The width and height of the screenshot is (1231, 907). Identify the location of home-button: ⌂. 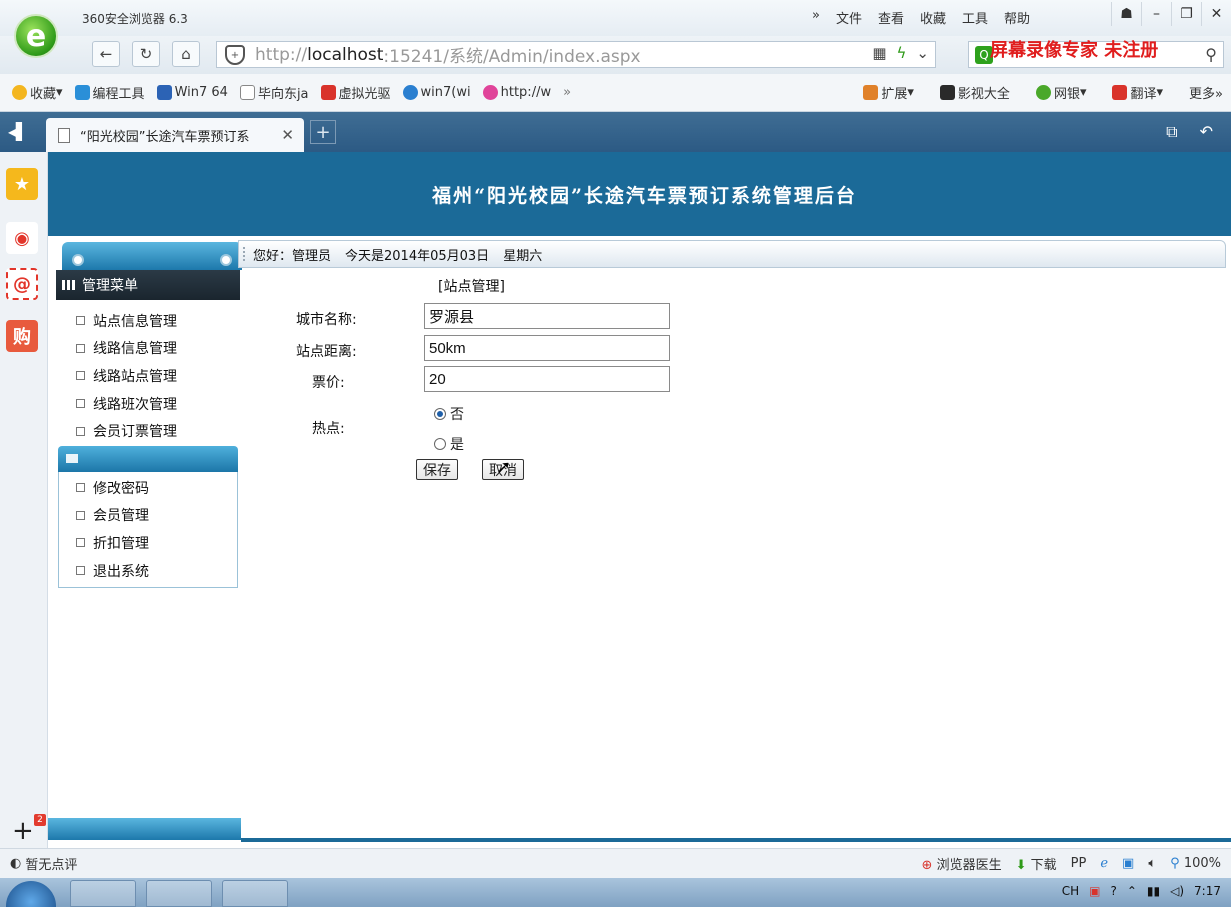
(186, 54).